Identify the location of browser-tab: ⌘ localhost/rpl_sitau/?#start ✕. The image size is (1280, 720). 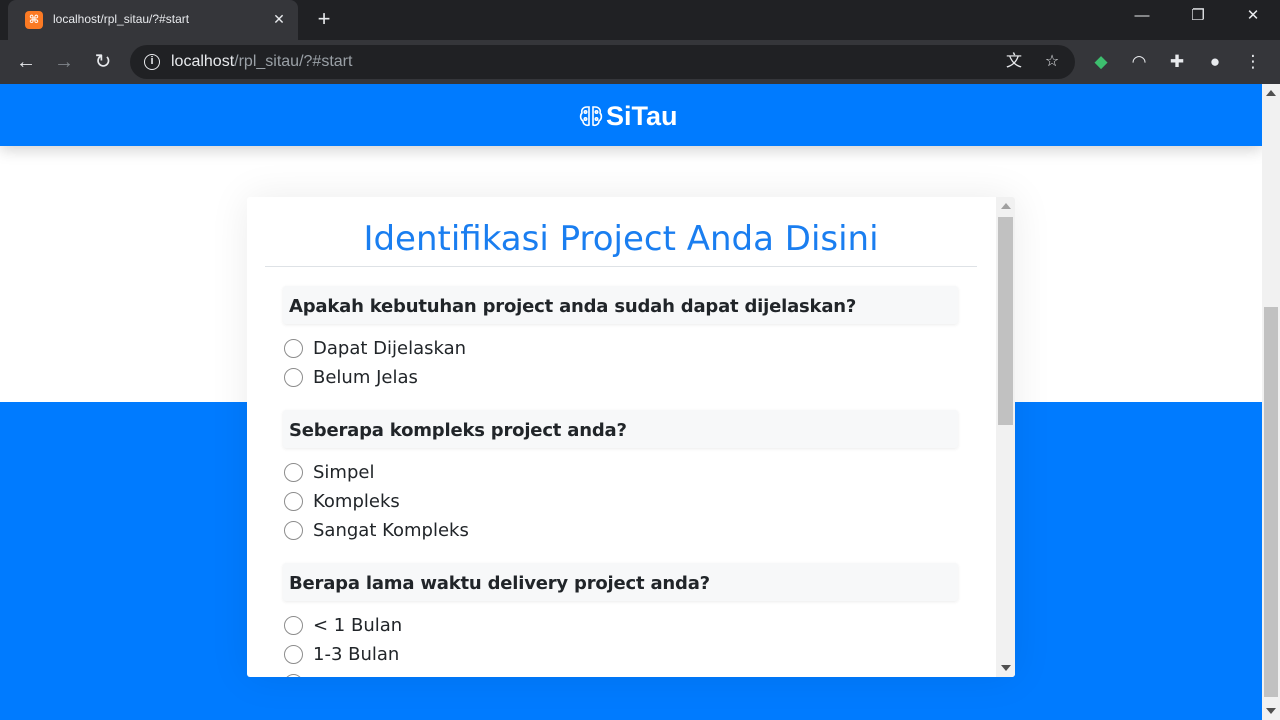
(153, 20).